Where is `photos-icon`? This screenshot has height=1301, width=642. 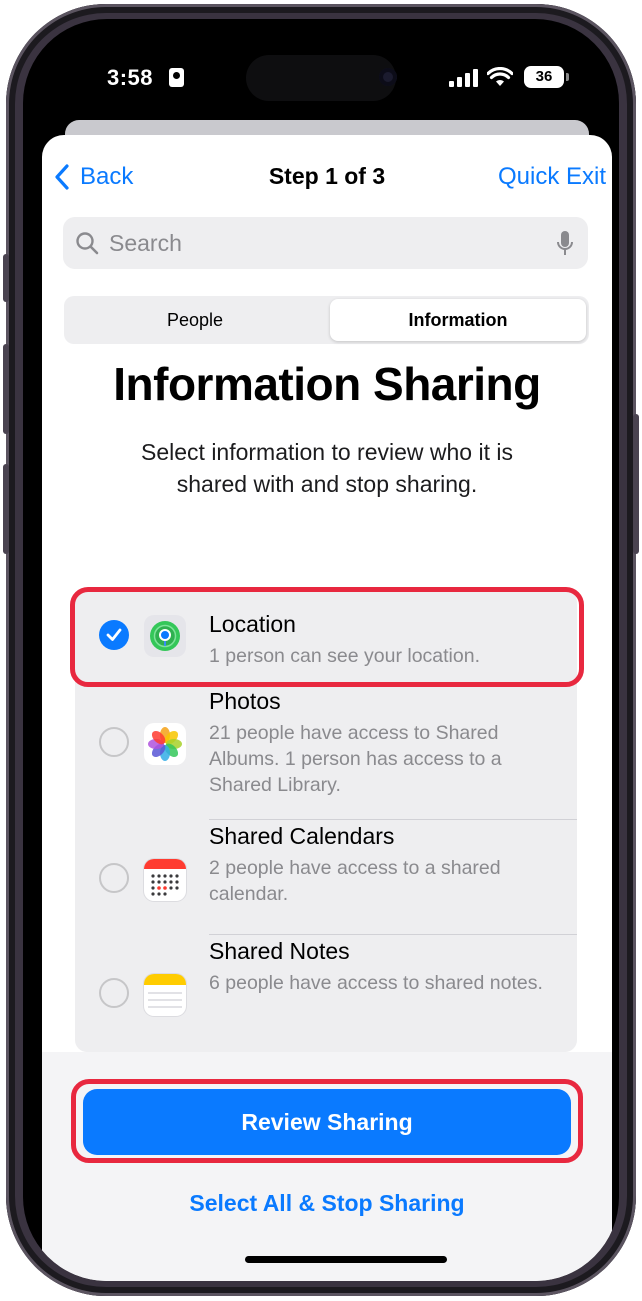 photos-icon is located at coordinates (165, 744).